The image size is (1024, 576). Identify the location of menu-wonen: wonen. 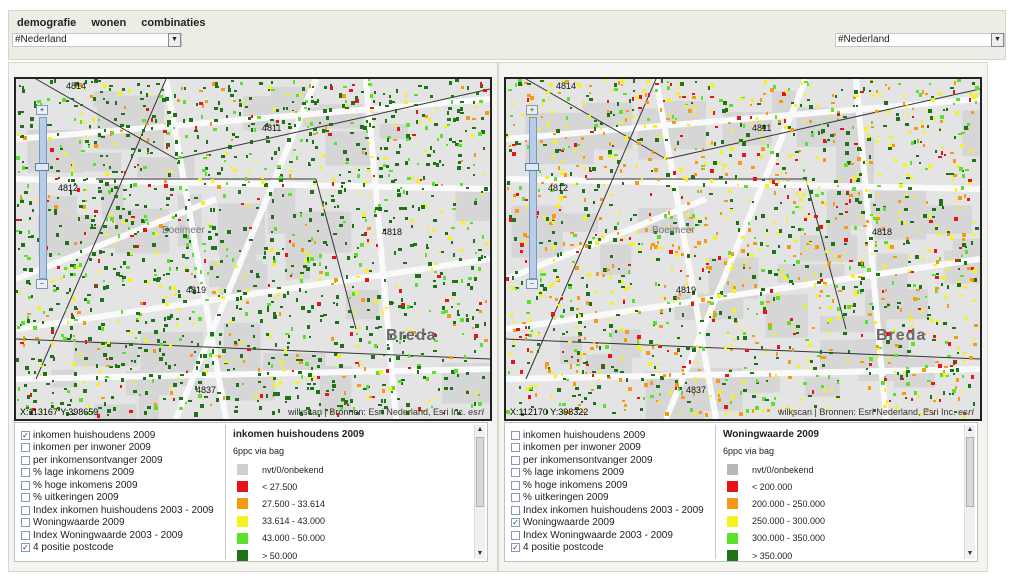
(108, 23).